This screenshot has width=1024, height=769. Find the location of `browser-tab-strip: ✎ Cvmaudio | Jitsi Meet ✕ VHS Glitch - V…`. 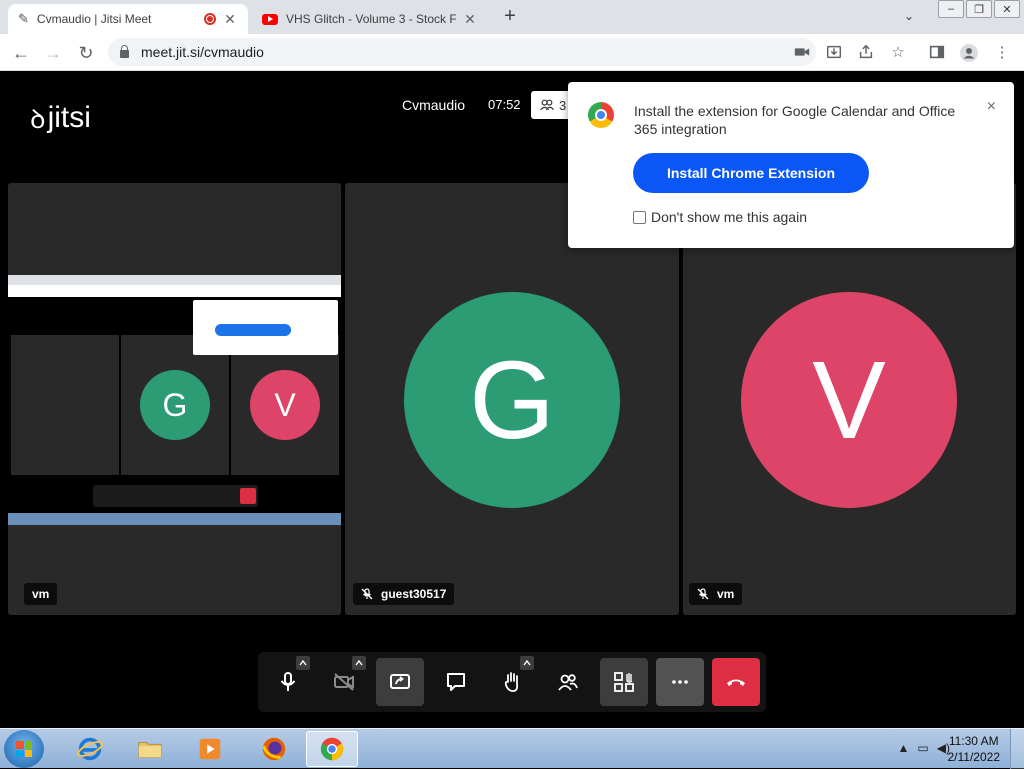

browser-tab-strip: ✎ Cvmaudio | Jitsi Meet ✕ VHS Glitch - V… is located at coordinates (512, 17).